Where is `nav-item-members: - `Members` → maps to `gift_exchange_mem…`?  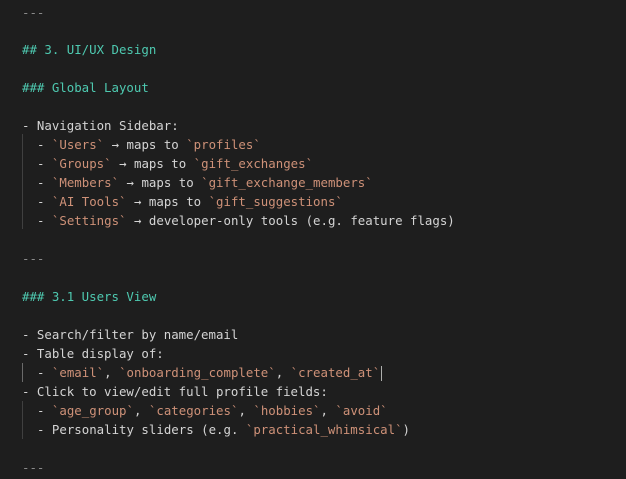
nav-item-members: - `Members` → maps to `gift_exchange_mem… is located at coordinates (205, 182).